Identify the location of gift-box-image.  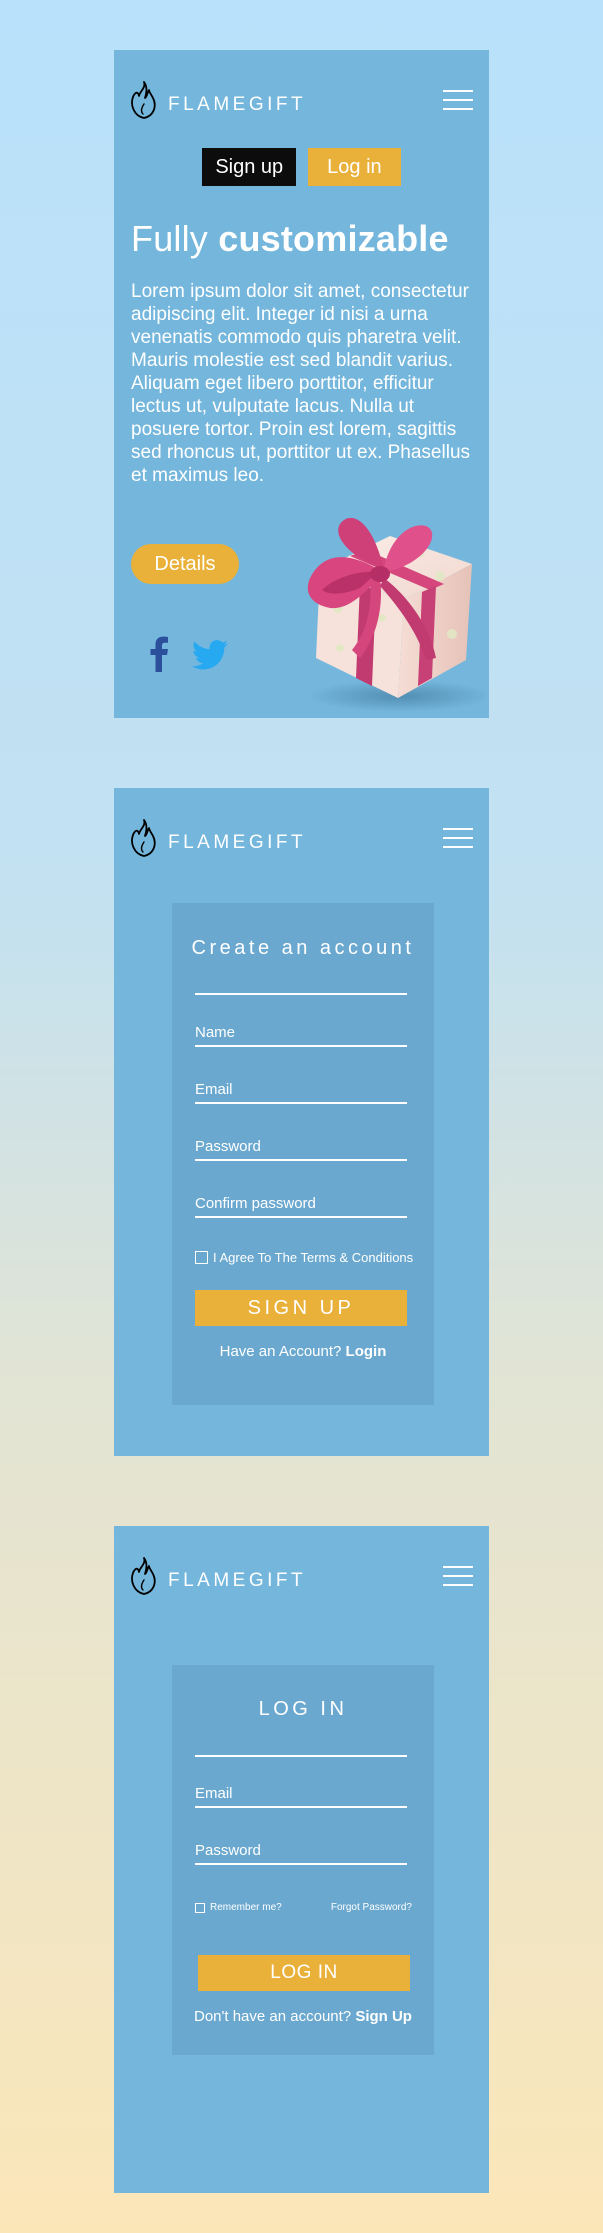
(396, 614).